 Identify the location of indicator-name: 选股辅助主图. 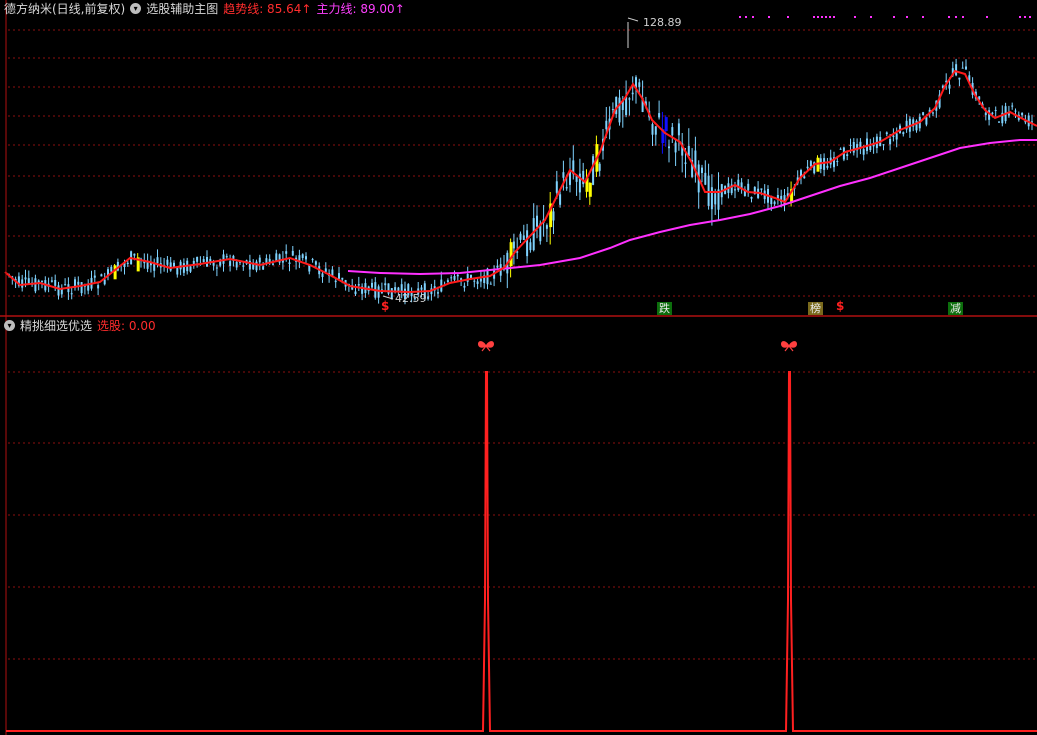
(182, 8).